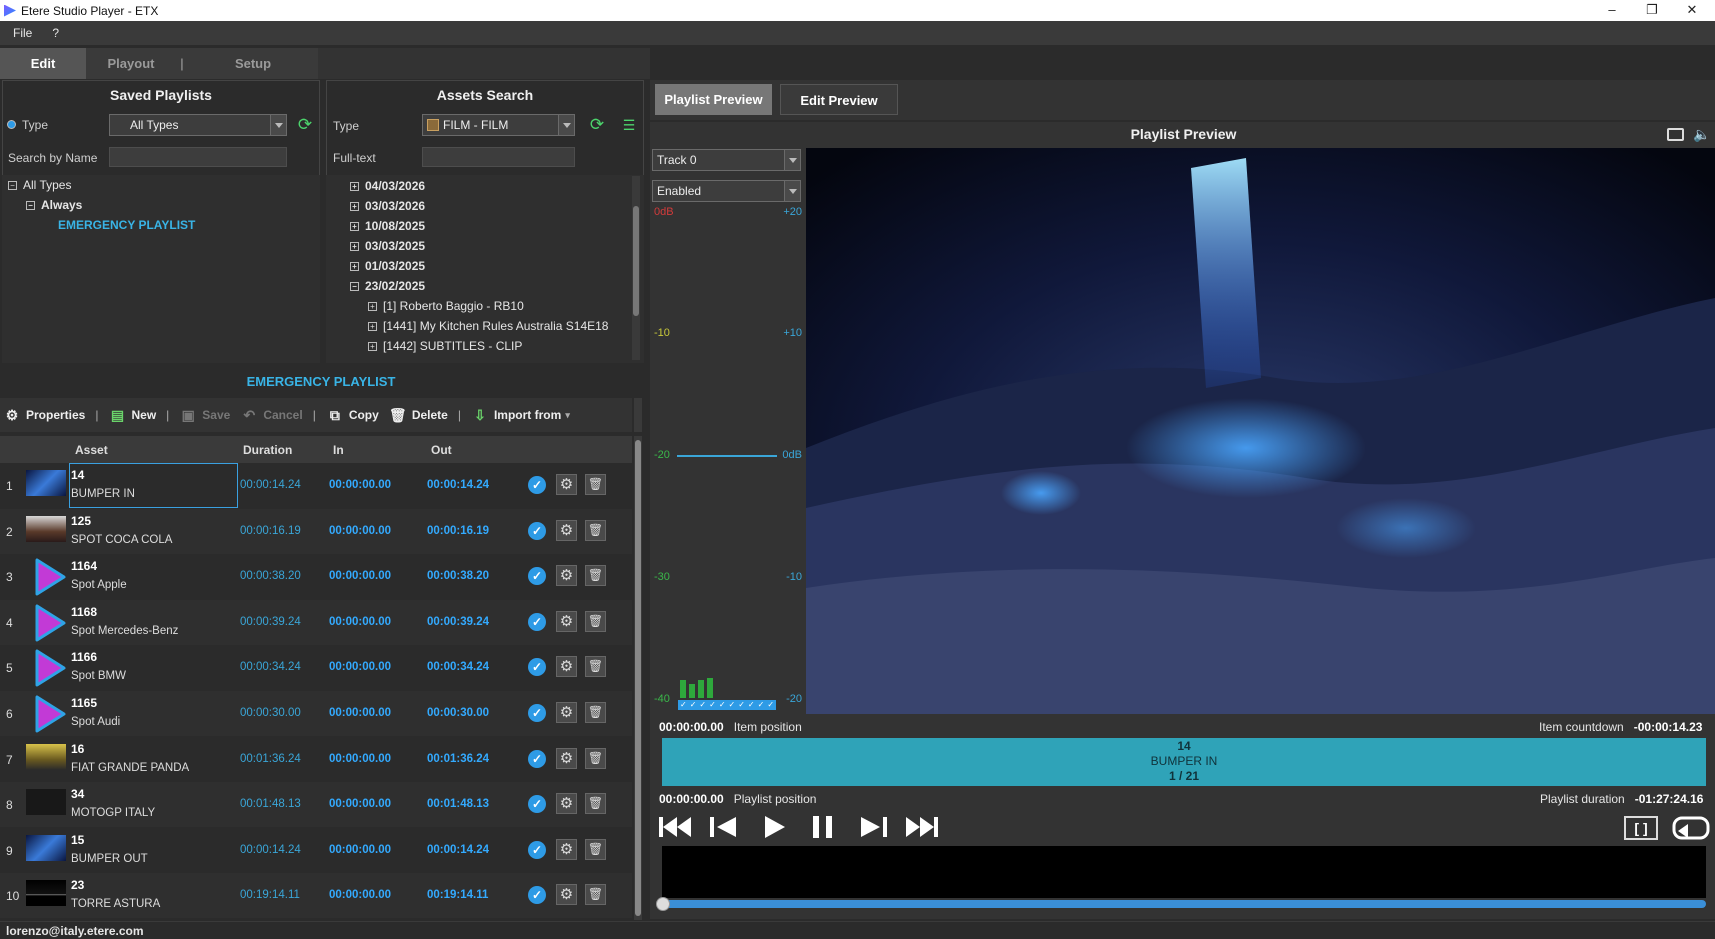 The height and width of the screenshot is (939, 1715). Describe the element at coordinates (727, 705) in the screenshot. I see `channel-checks: ✓✓✓✓✓✓✓✓✓✓` at that location.